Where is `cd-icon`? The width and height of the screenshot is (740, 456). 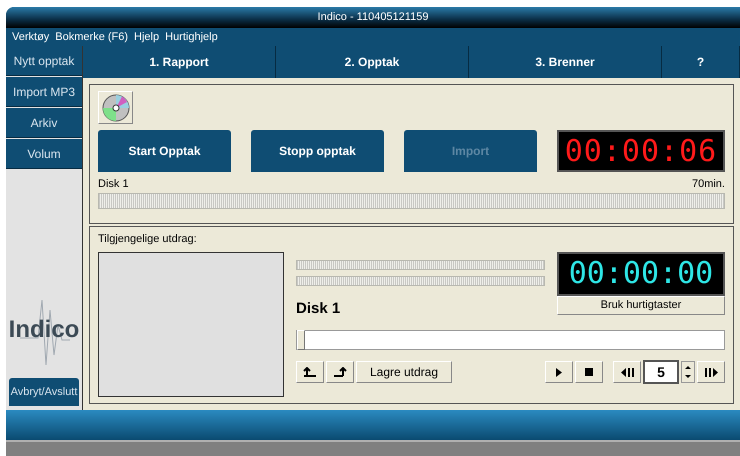
cd-icon is located at coordinates (116, 108).